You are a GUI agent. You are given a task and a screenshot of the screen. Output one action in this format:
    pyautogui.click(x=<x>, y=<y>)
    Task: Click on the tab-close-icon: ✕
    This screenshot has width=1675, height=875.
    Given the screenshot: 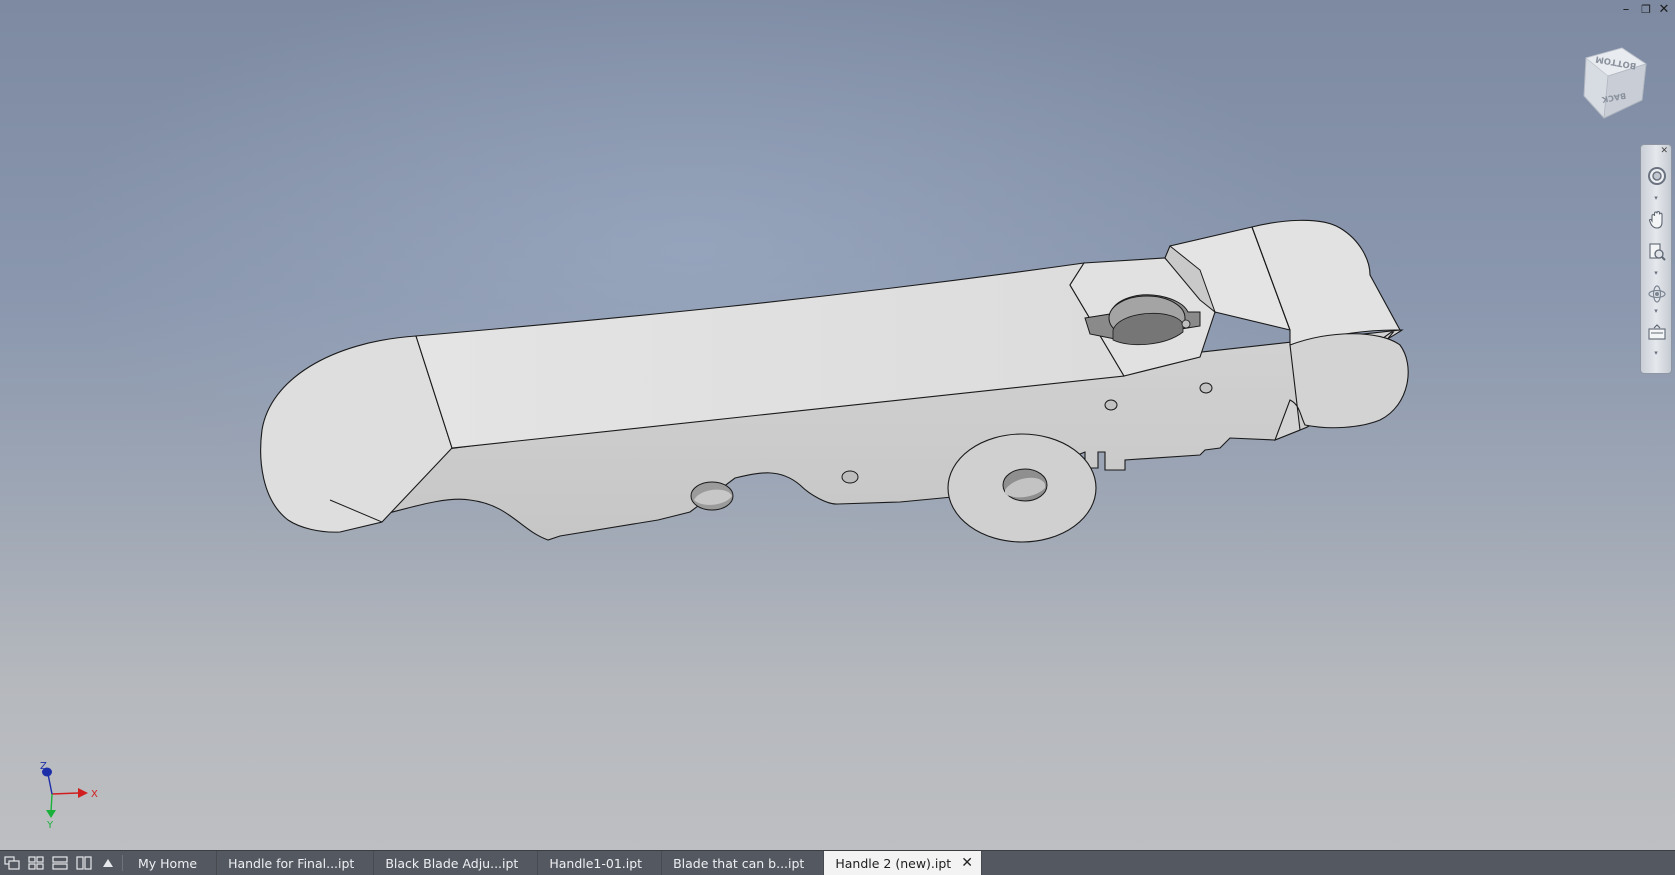 What is the action you would take?
    pyautogui.click(x=967, y=863)
    